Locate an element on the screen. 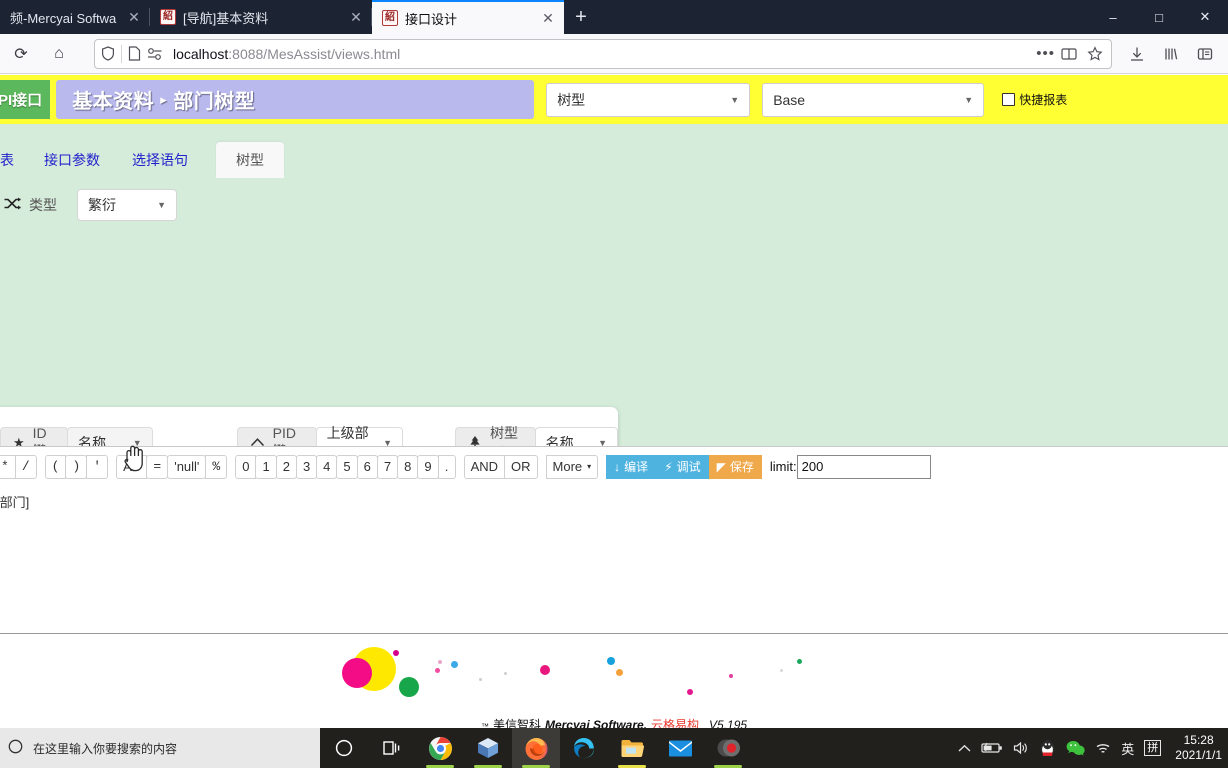 The image size is (1228, 768). close-window-button: ✕ is located at coordinates (1205, 17).